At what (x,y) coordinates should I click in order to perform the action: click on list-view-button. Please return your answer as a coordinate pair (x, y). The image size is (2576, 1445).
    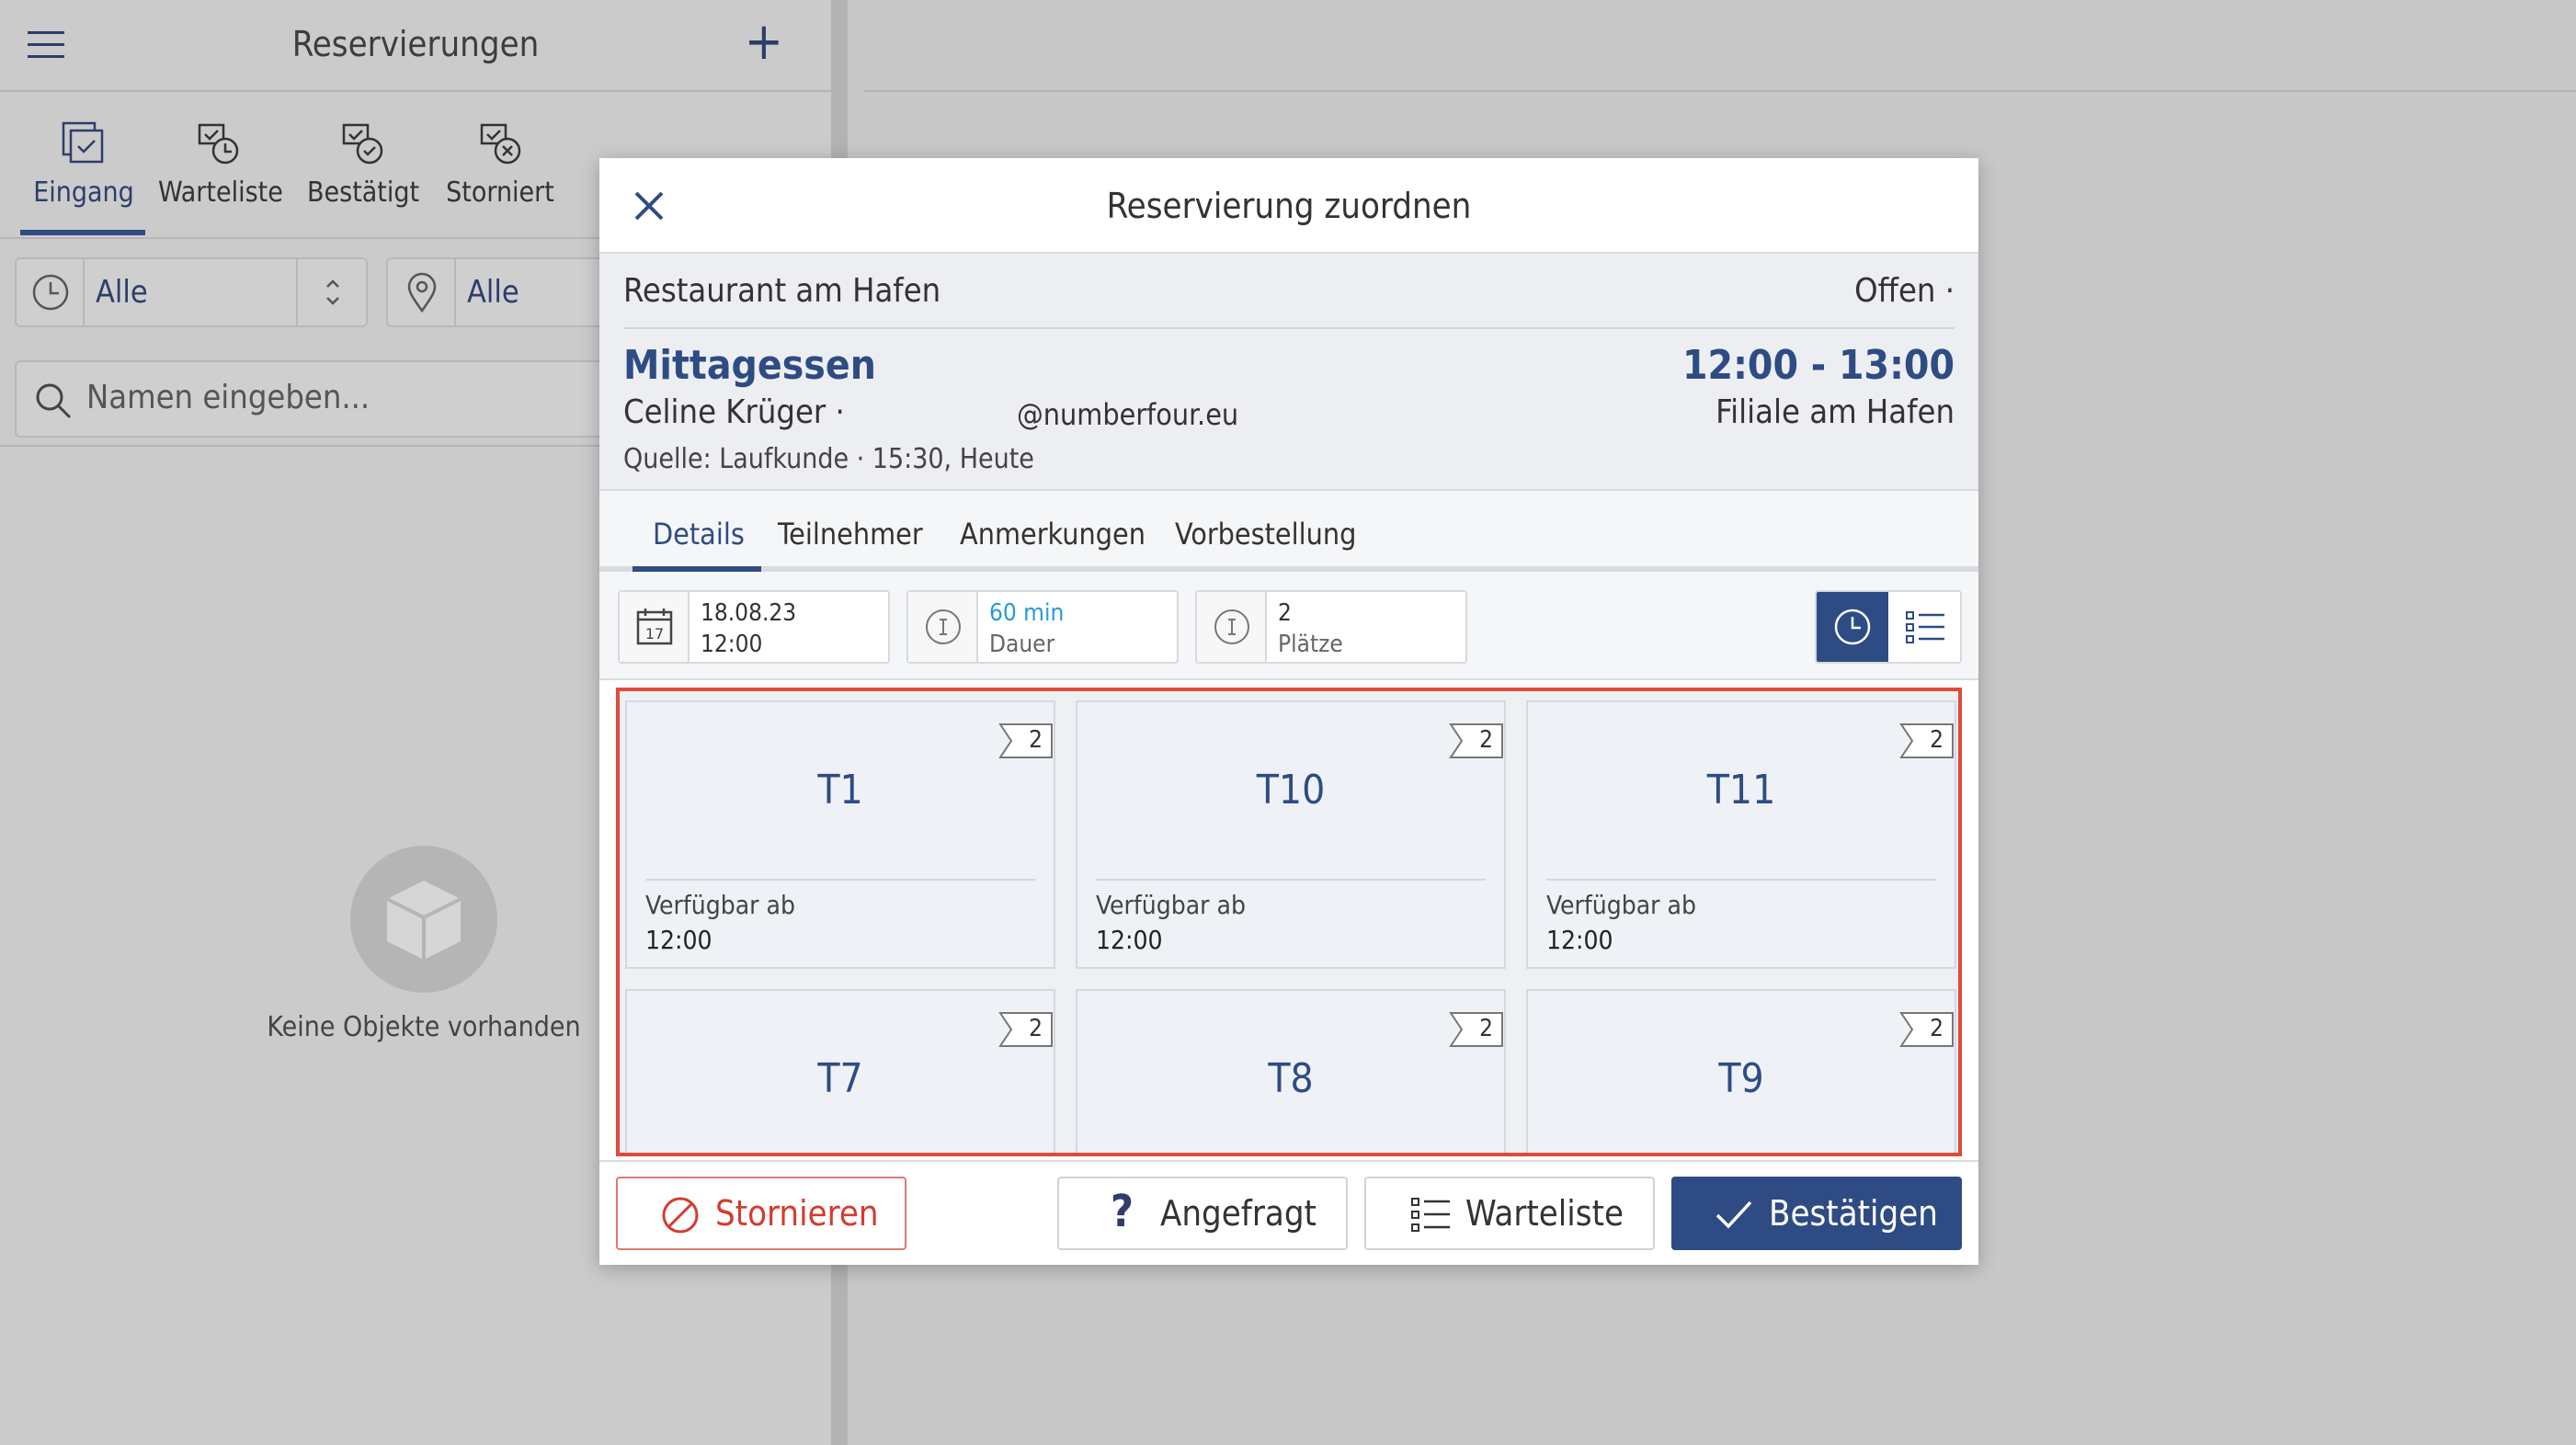
    Looking at the image, I should click on (1924, 627).